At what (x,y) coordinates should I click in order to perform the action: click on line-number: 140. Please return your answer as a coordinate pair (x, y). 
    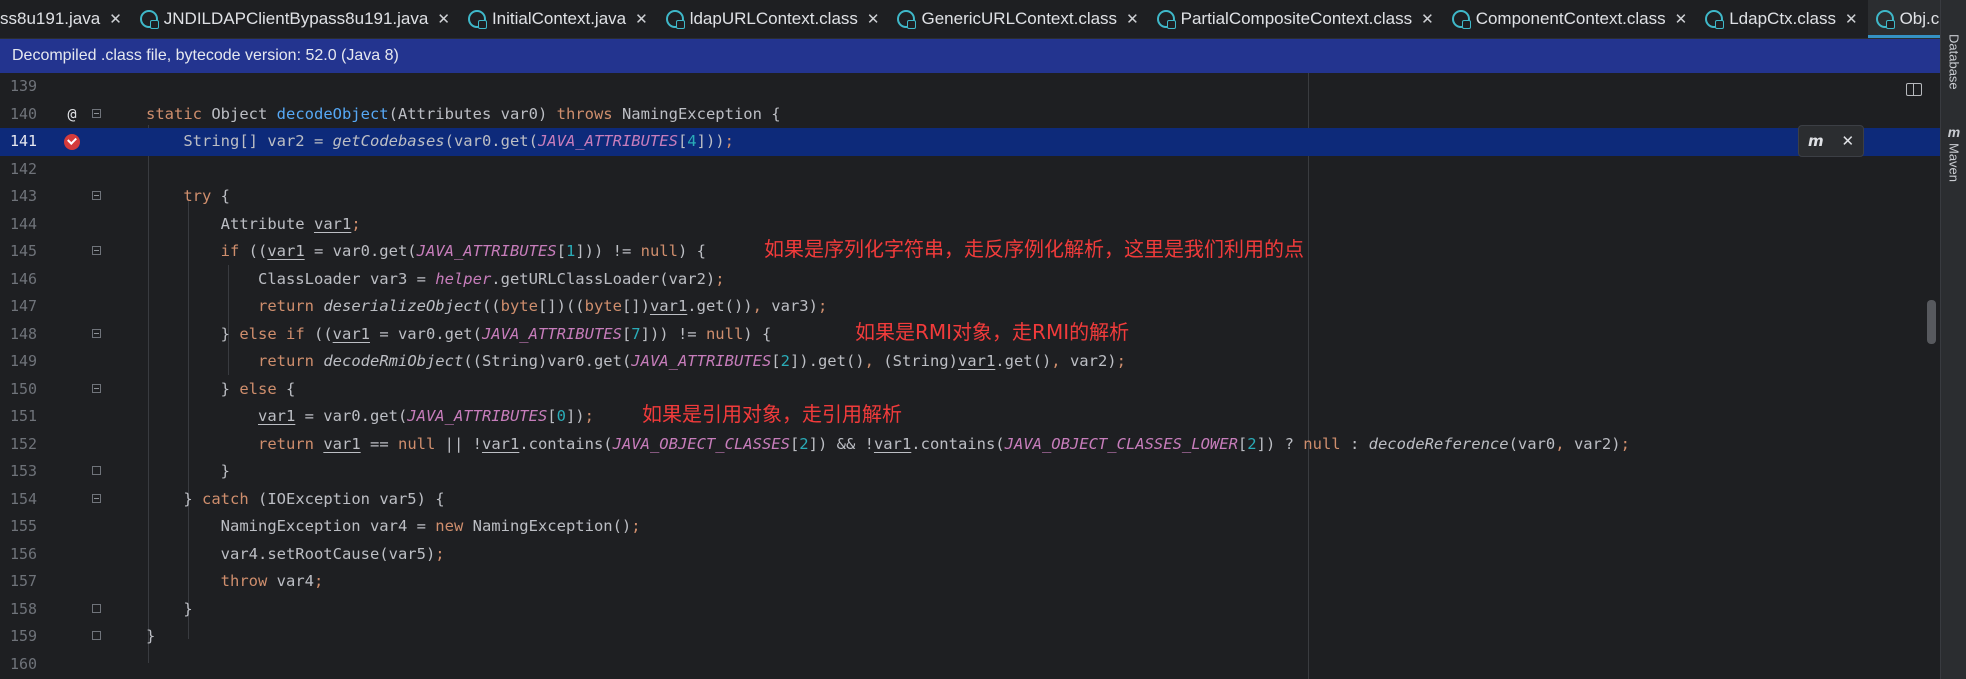
    Looking at the image, I should click on (24, 113).